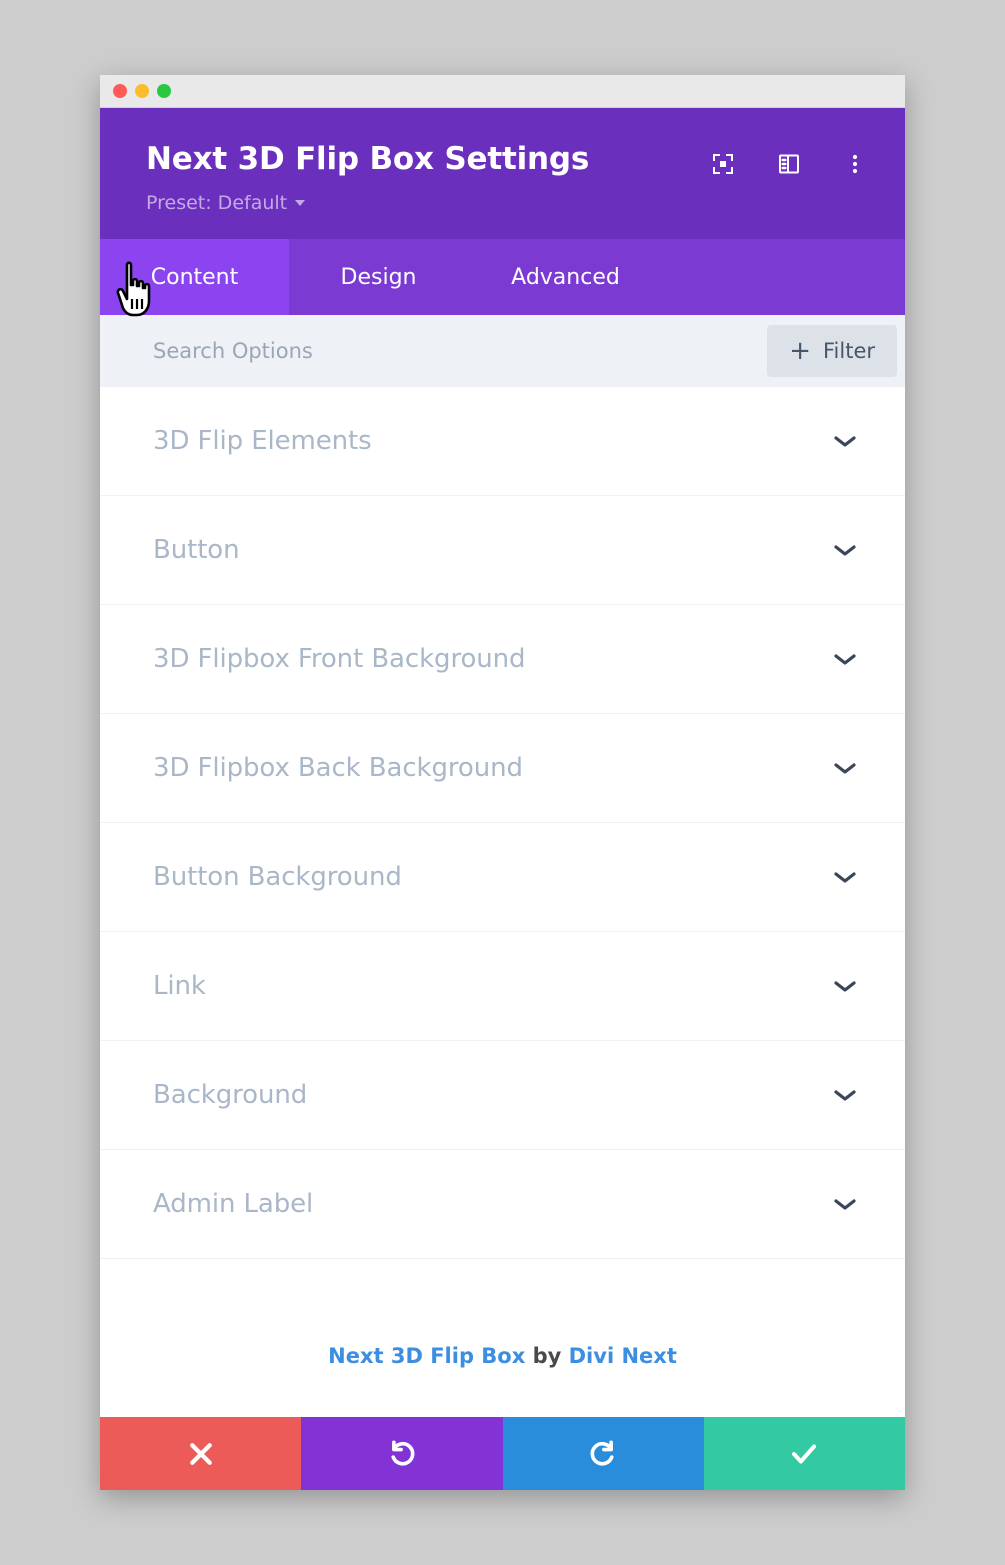  What do you see at coordinates (855, 164) in the screenshot?
I see `more-vertical-icon` at bounding box center [855, 164].